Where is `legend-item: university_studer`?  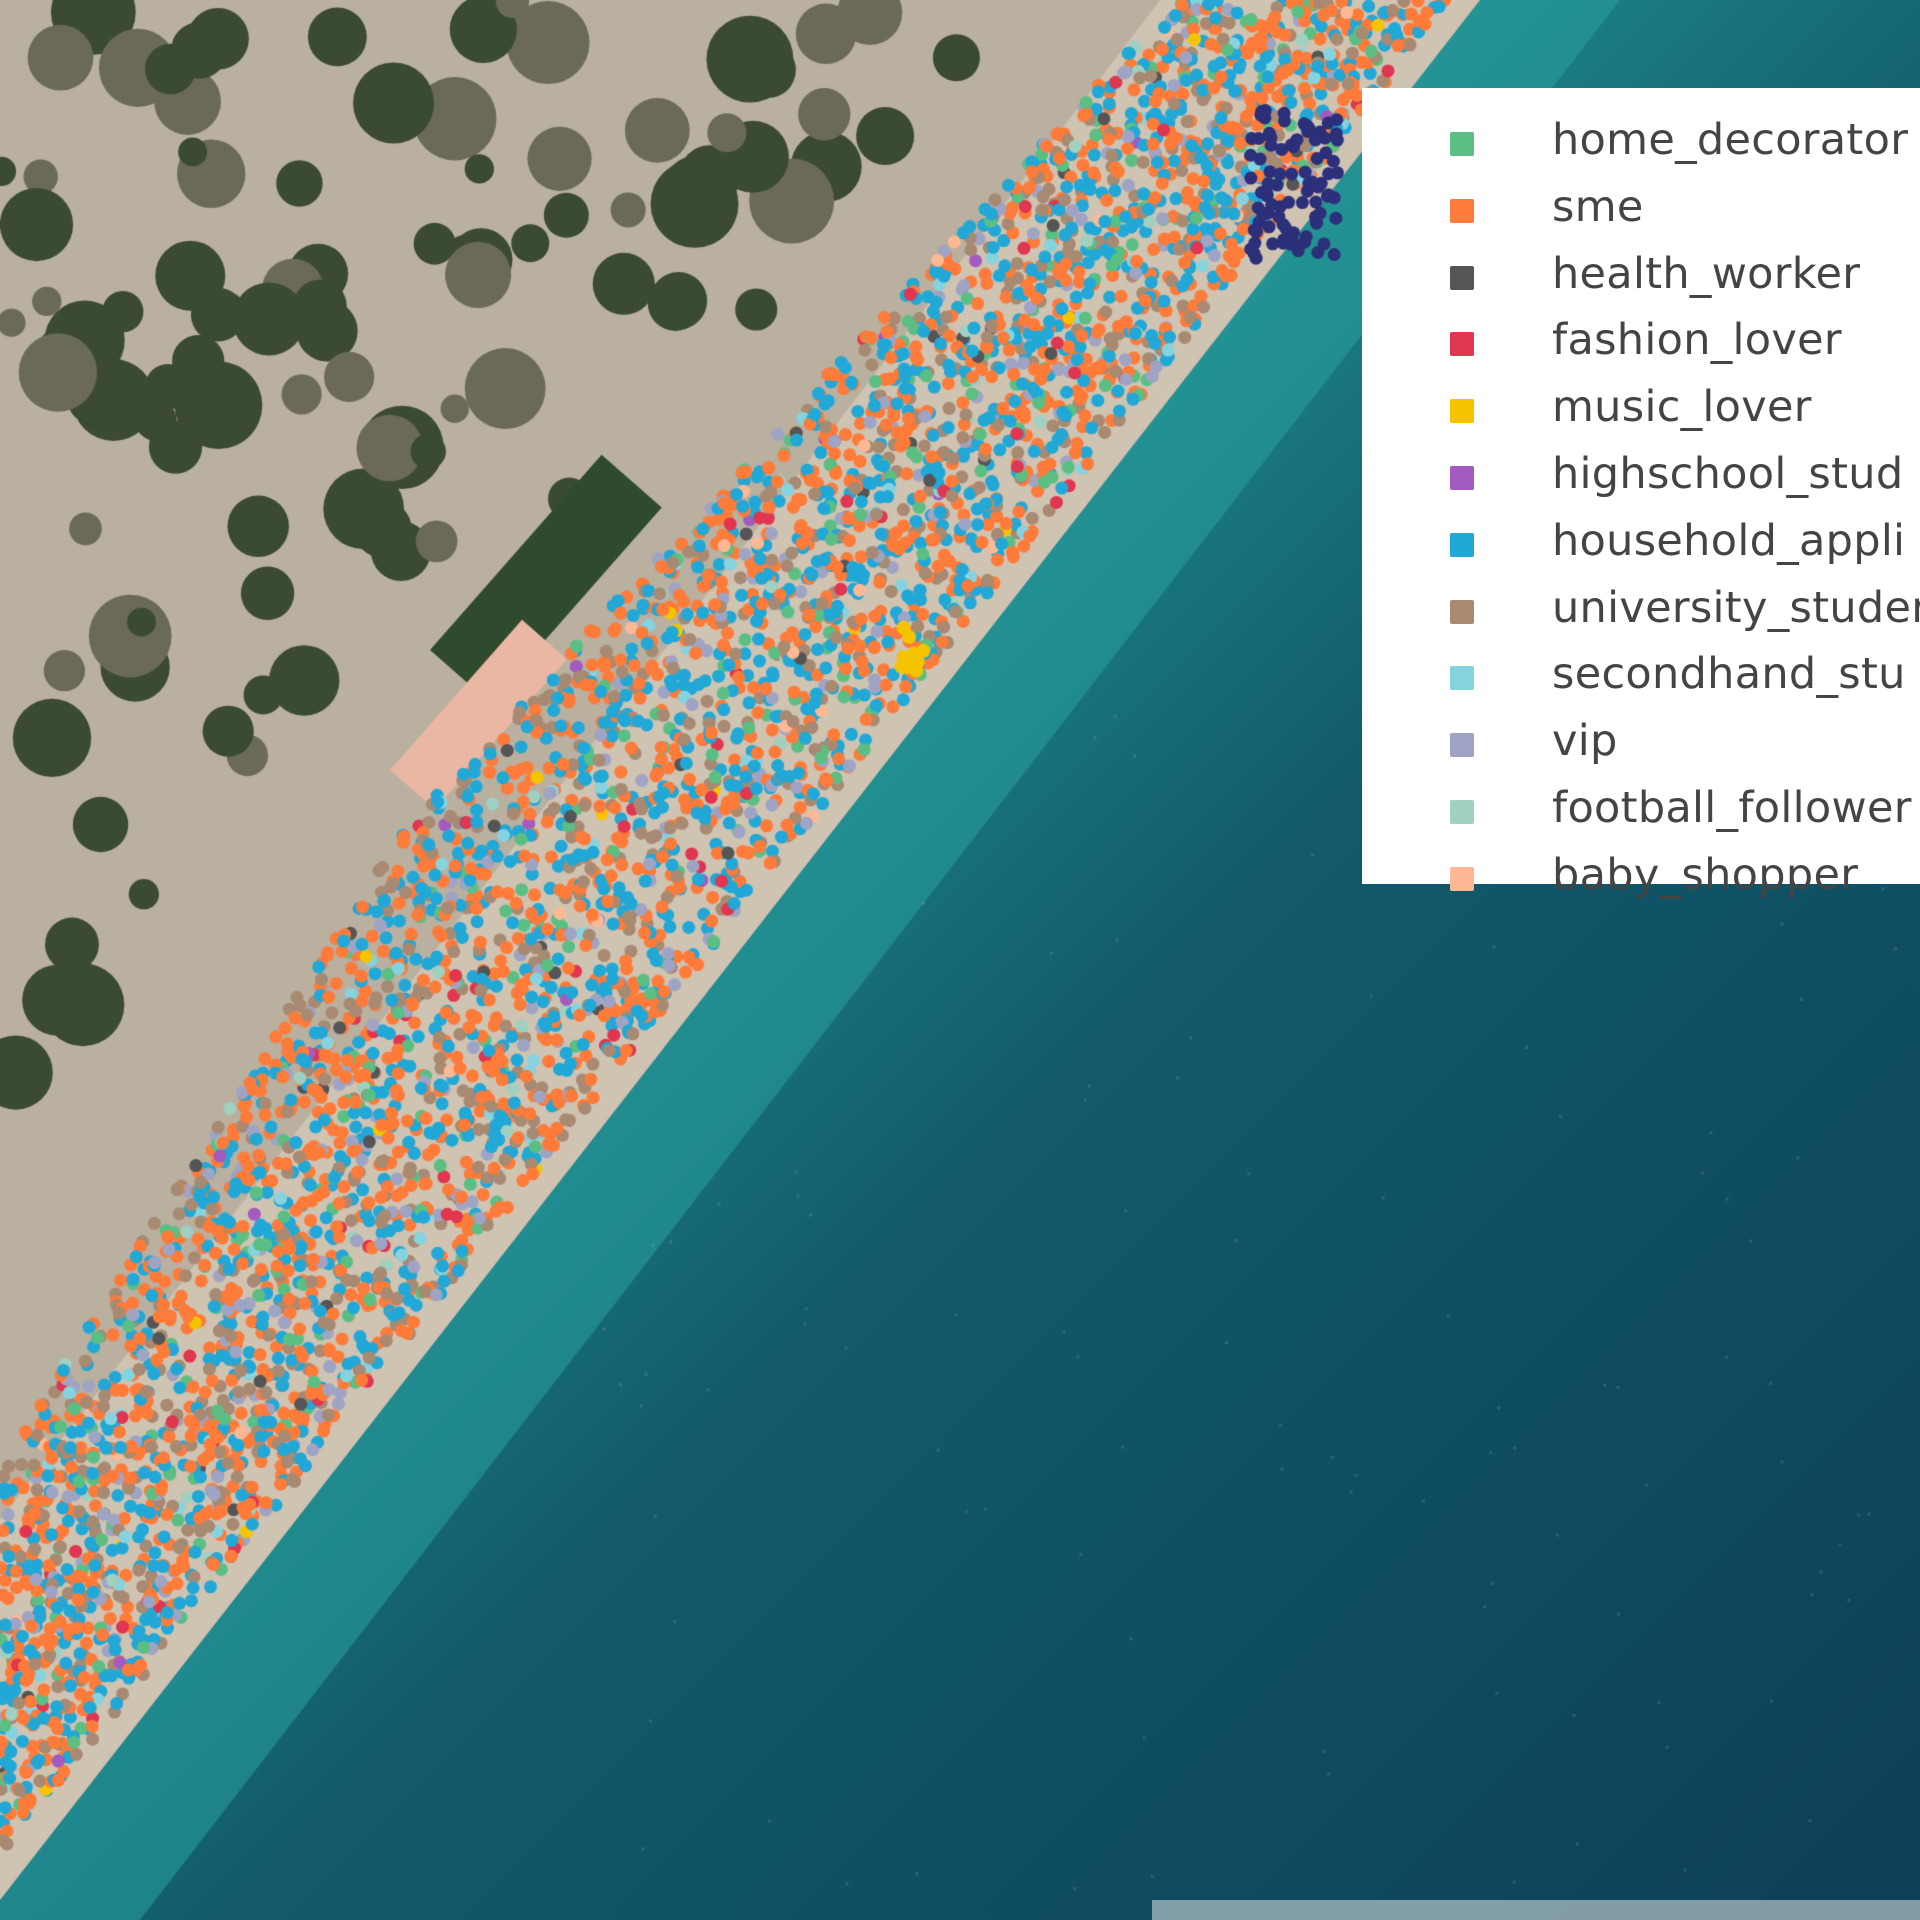
legend-item: university_studer is located at coordinates (1641, 609).